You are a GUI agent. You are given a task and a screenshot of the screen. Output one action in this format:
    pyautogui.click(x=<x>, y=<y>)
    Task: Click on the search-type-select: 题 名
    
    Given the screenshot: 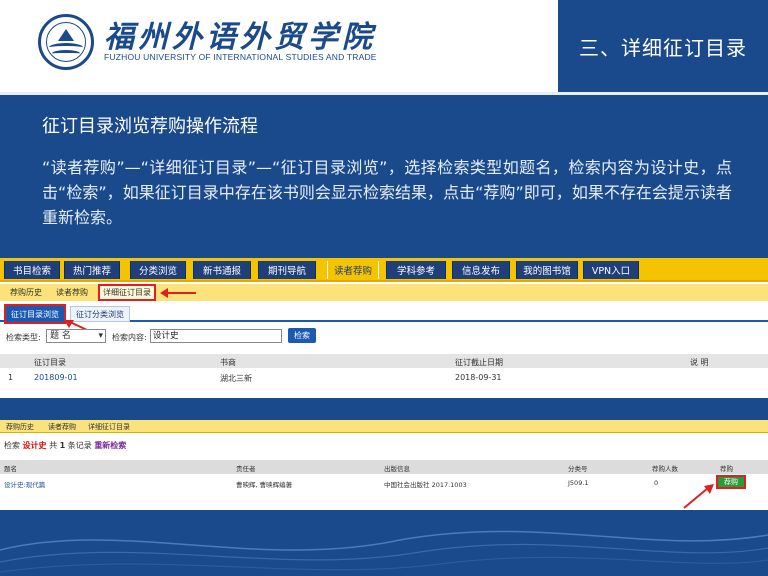 What is the action you would take?
    pyautogui.click(x=76, y=336)
    